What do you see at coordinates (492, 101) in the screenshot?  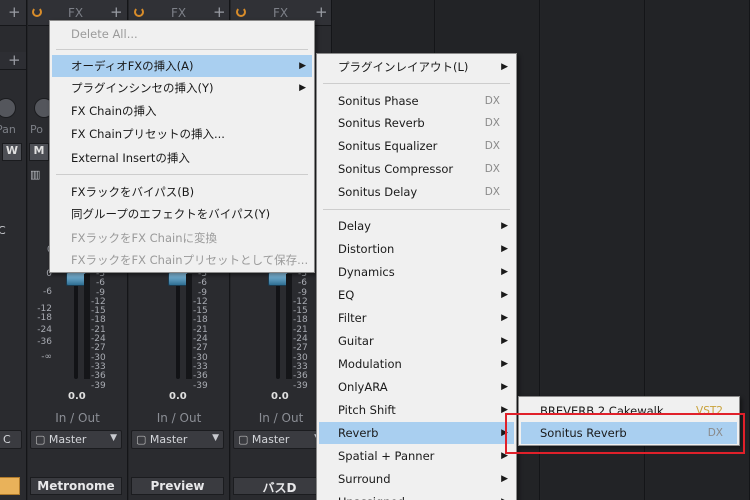 I see `plugin-format-label: DX` at bounding box center [492, 101].